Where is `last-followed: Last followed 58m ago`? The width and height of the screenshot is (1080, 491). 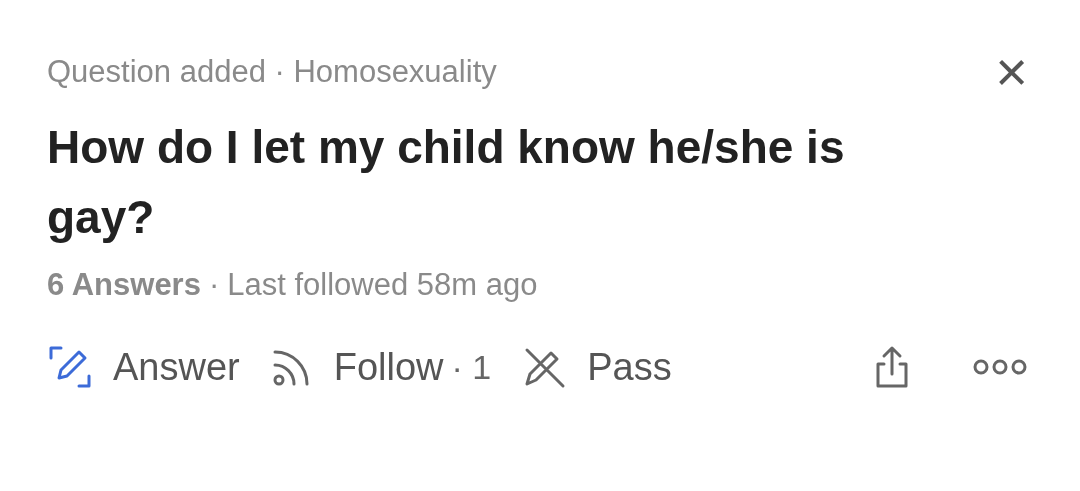 last-followed: Last followed 58m ago is located at coordinates (382, 285).